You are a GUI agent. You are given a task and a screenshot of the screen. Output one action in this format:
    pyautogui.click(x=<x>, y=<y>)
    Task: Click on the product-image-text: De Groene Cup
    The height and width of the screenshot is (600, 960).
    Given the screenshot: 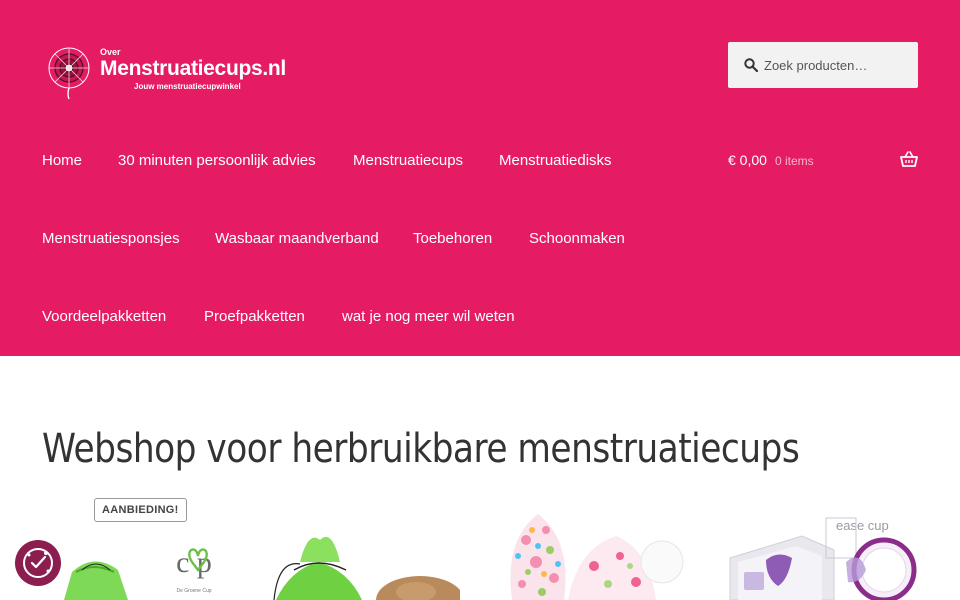 What is the action you would take?
    pyautogui.click(x=193, y=591)
    